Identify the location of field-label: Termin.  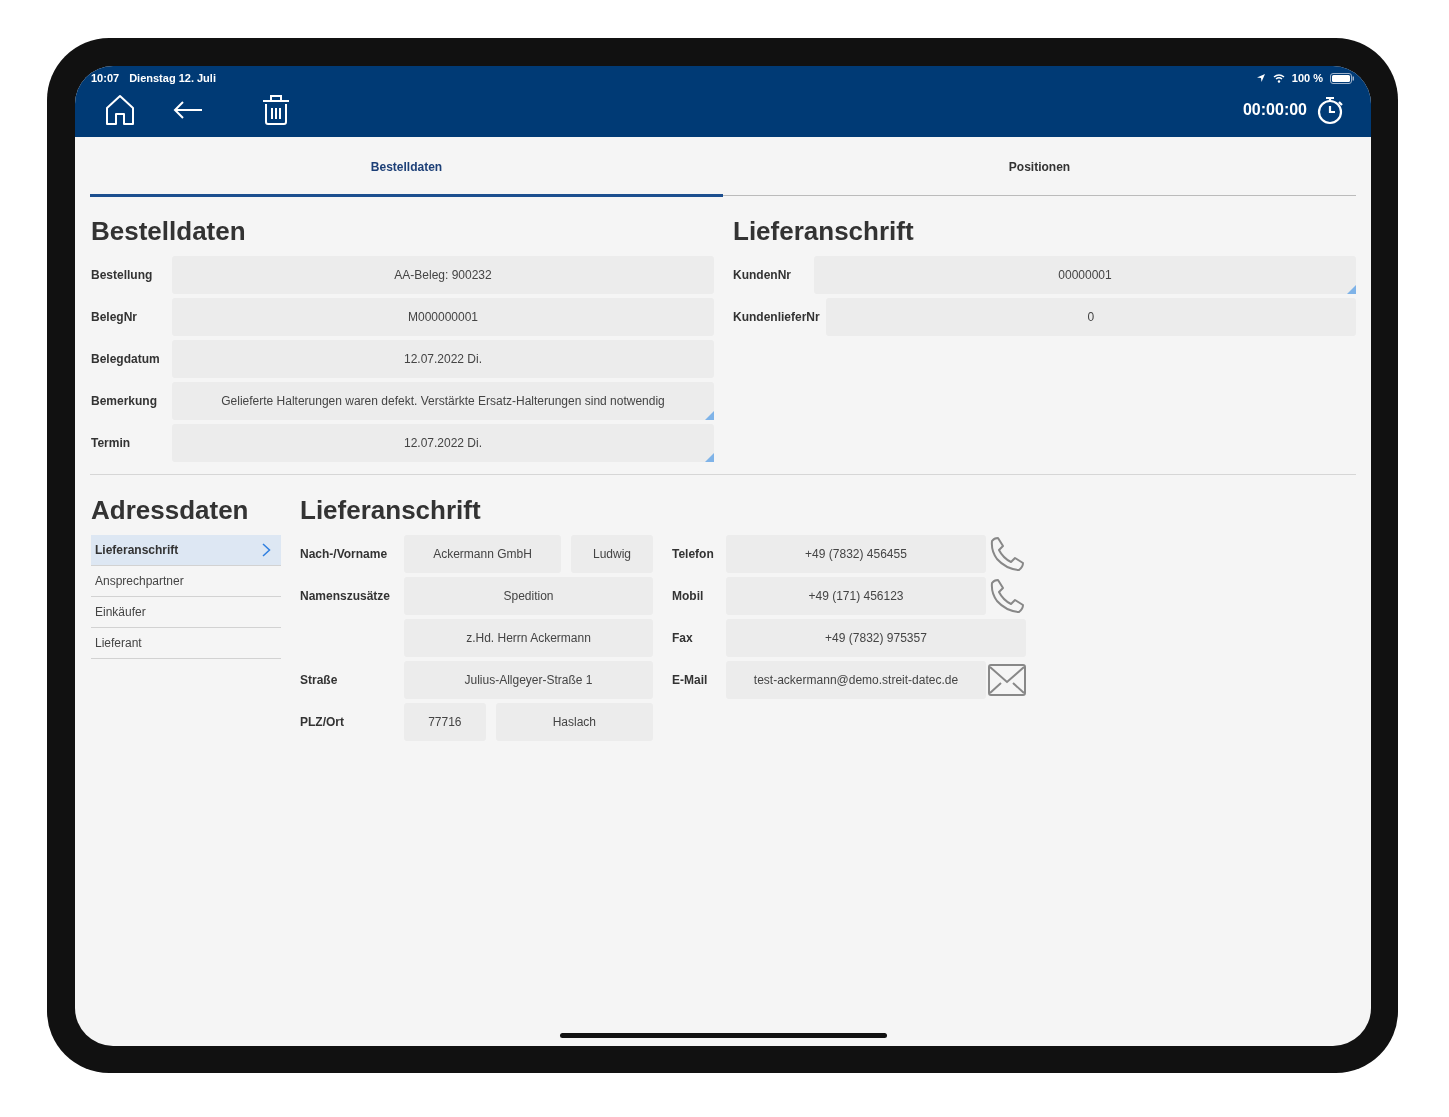
(111, 443).